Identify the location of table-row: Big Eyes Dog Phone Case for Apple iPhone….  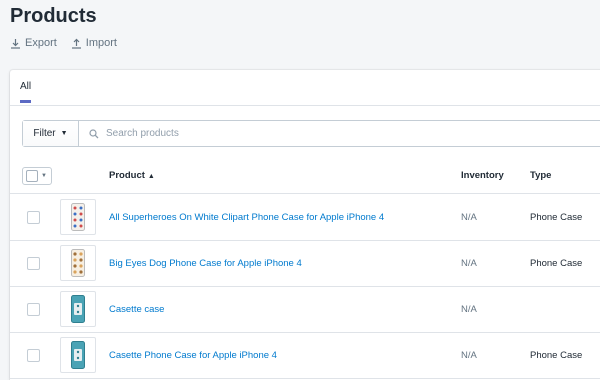
(305, 263).